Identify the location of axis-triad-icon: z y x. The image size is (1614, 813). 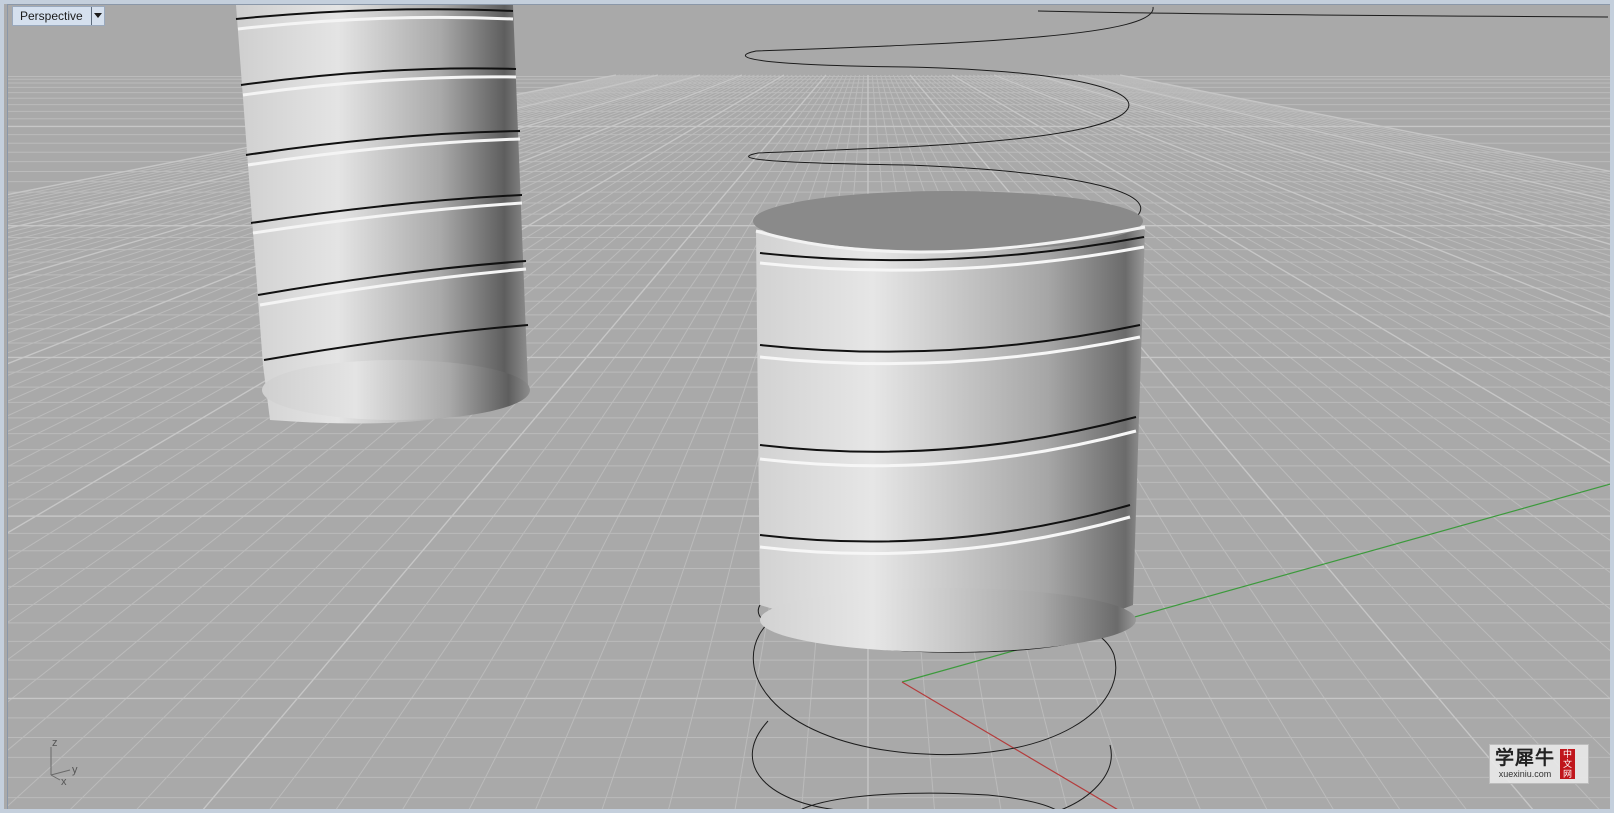
(64, 761).